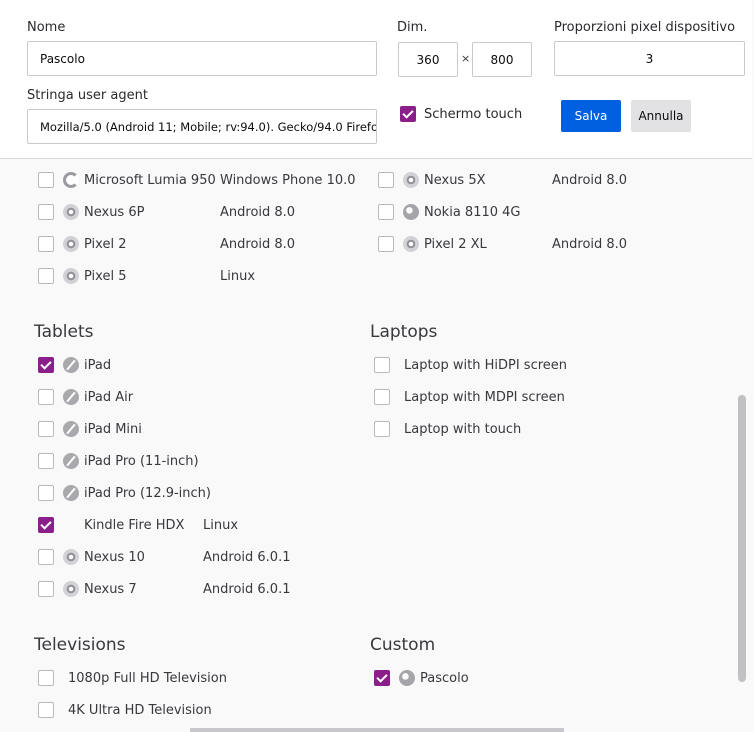 The image size is (754, 732). I want to click on device-os: Windows Phone 10.0, so click(288, 180).